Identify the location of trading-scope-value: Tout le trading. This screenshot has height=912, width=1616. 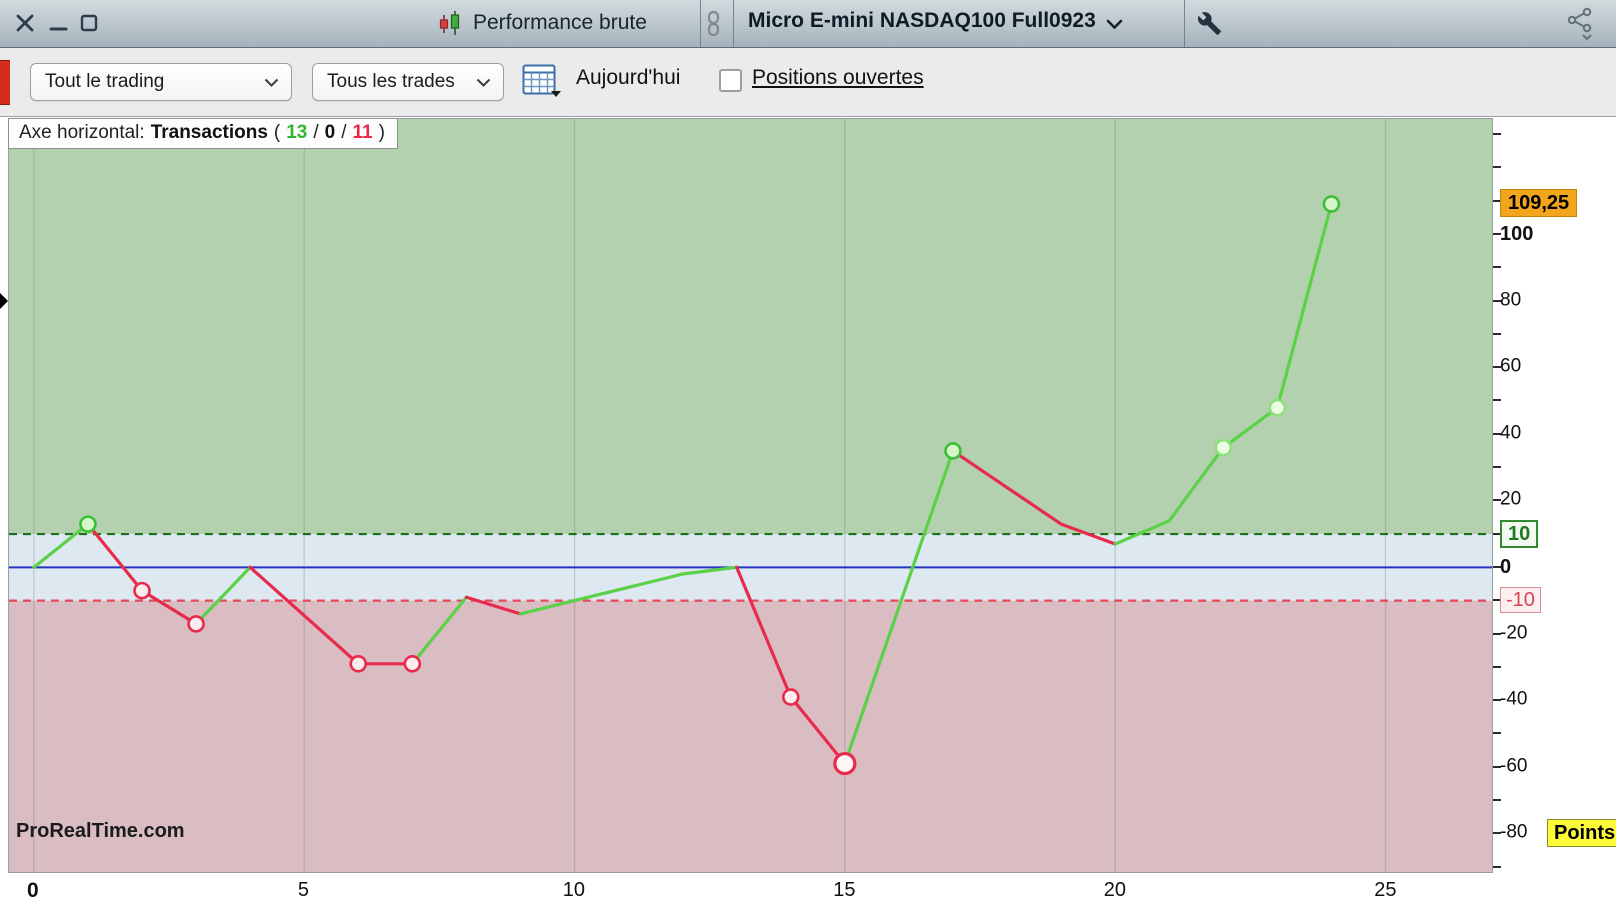
(105, 81).